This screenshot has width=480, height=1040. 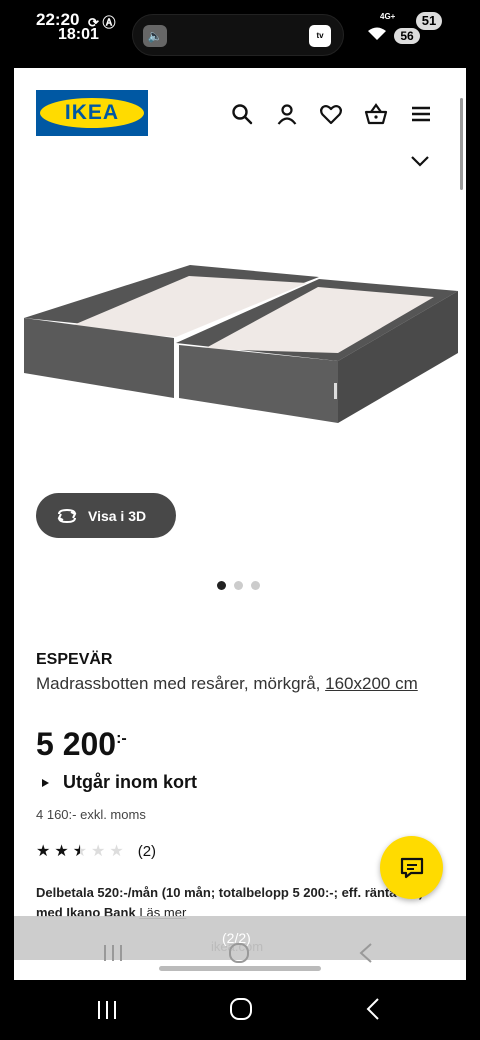 I want to click on system-nav-bar, so click(x=240, y=1010).